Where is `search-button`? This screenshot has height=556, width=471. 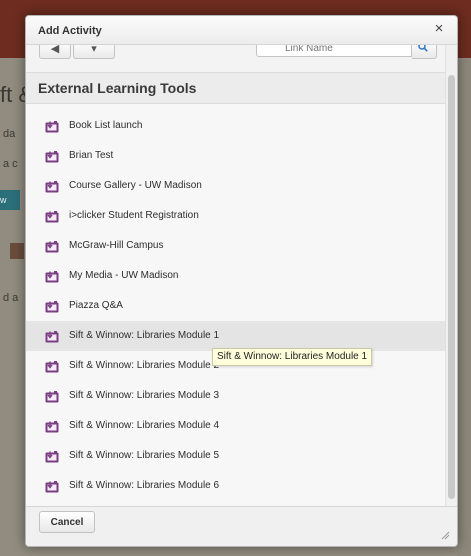 search-button is located at coordinates (424, 52).